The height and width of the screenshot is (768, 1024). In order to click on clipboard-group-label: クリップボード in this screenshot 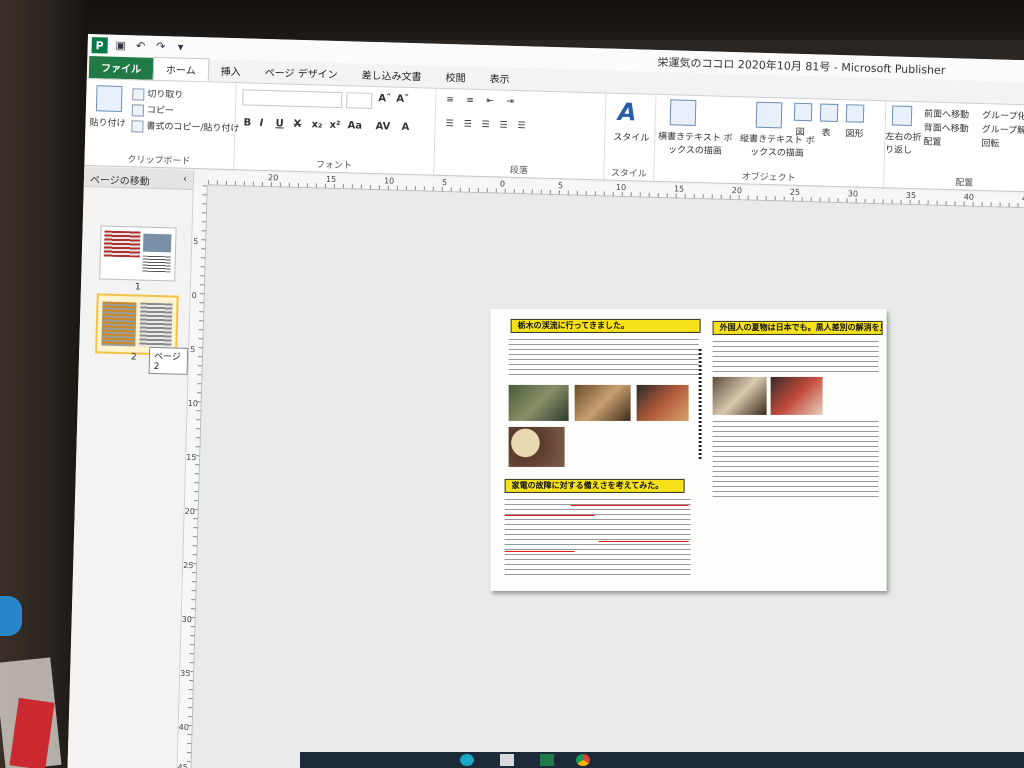, I will do `click(159, 161)`.